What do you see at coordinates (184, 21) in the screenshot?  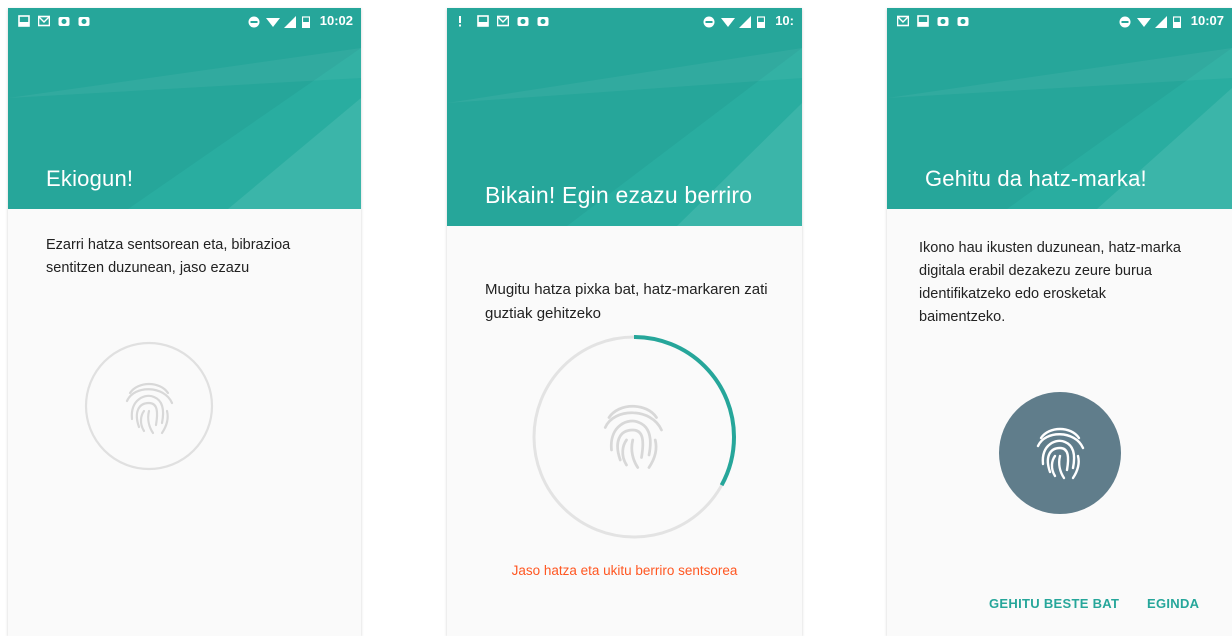 I see `status-bar: 10:02` at bounding box center [184, 21].